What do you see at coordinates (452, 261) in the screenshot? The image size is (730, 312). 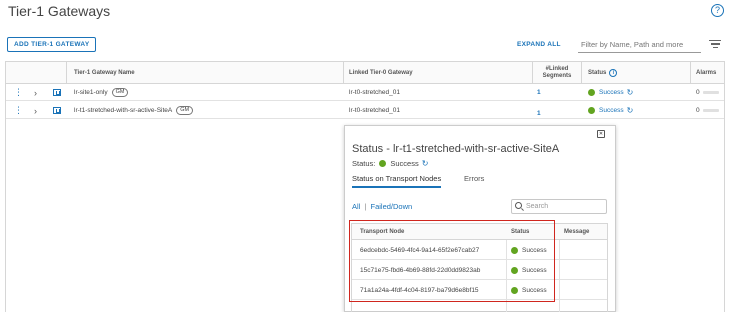 I see `highlight-box` at bounding box center [452, 261].